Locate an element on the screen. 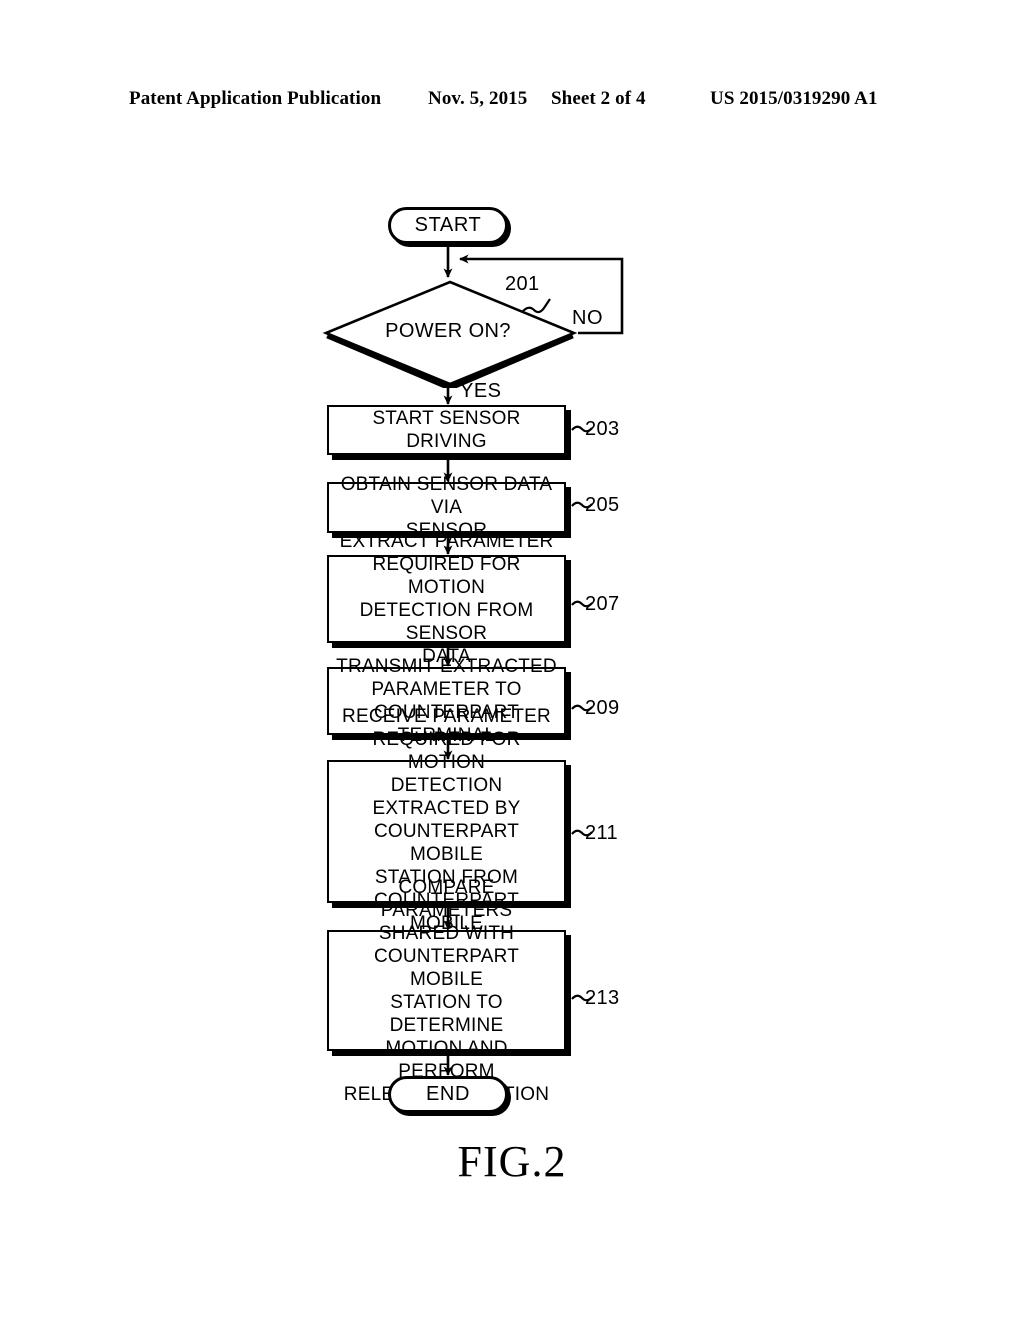  step-203-text: START SENSOR DRIVING is located at coordinates (446, 430).